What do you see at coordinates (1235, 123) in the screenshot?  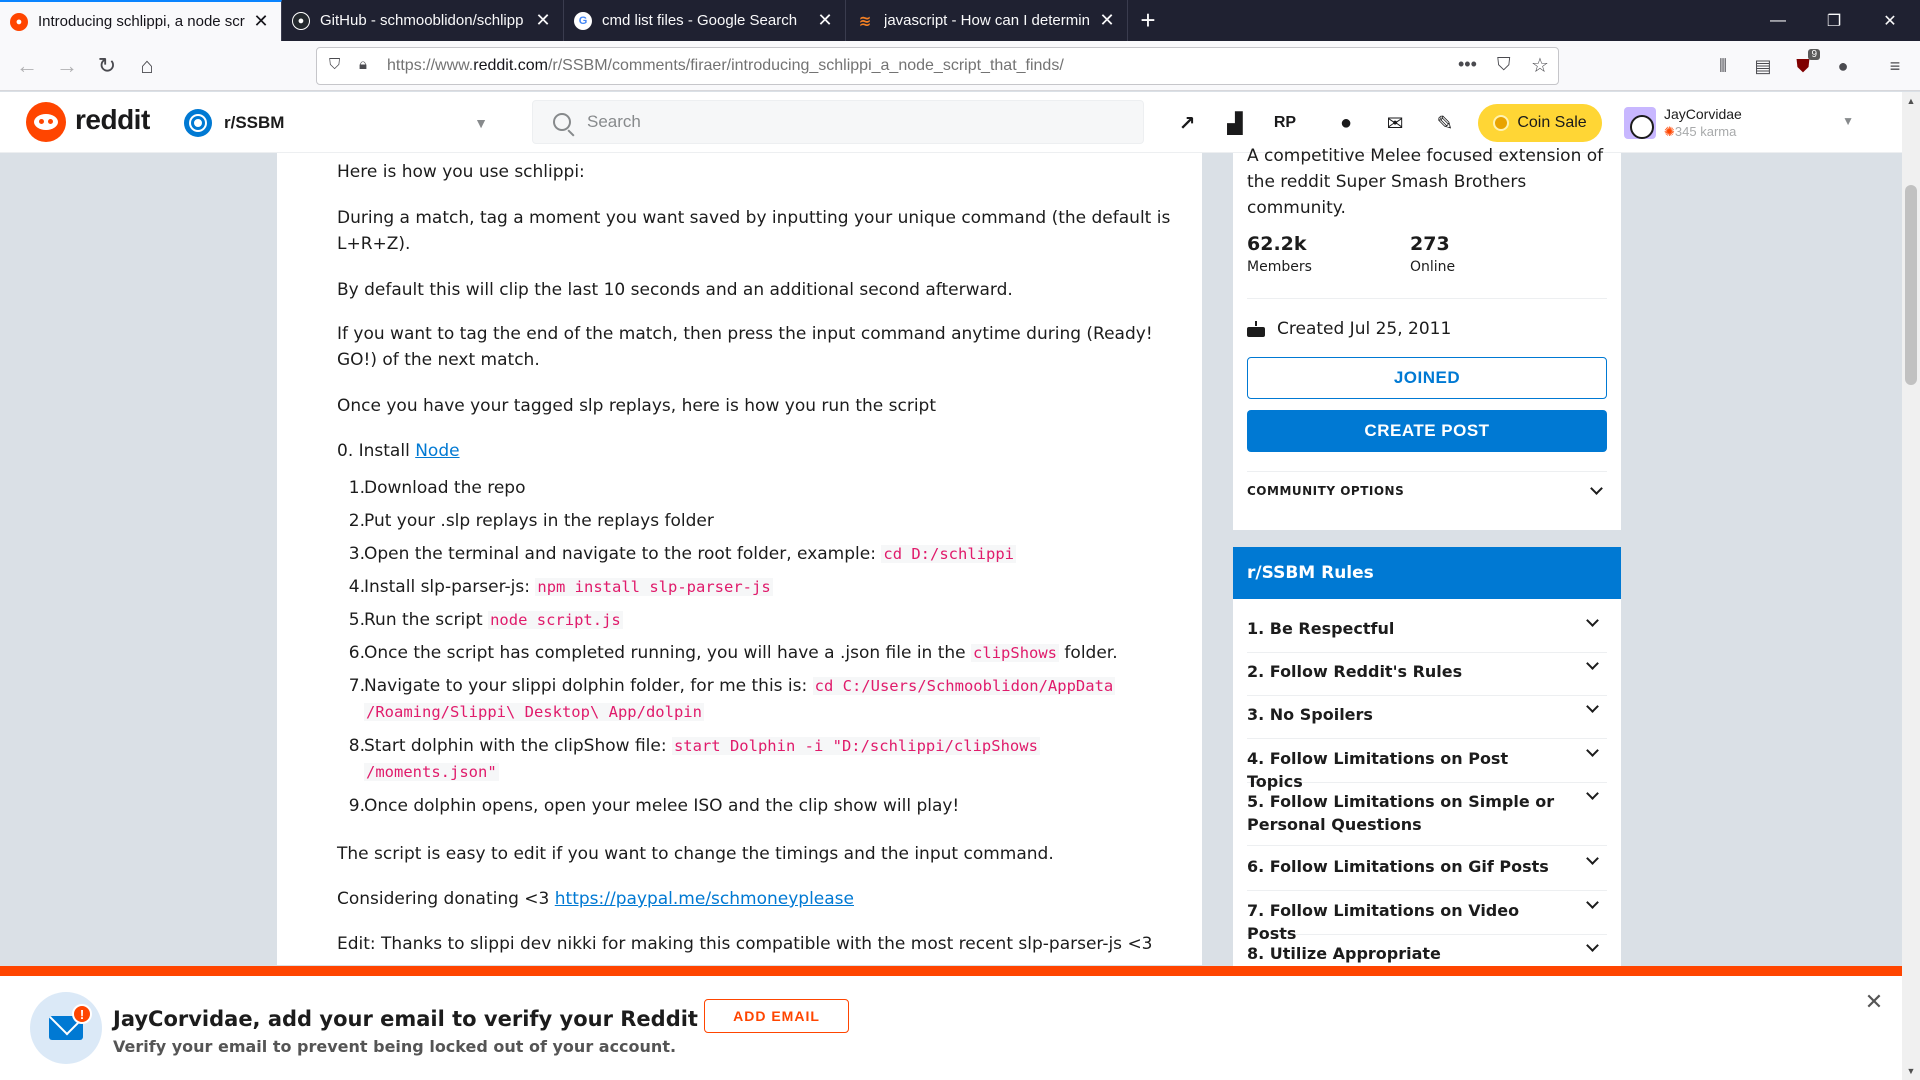 I see `leaderboard-icon: ▟` at bounding box center [1235, 123].